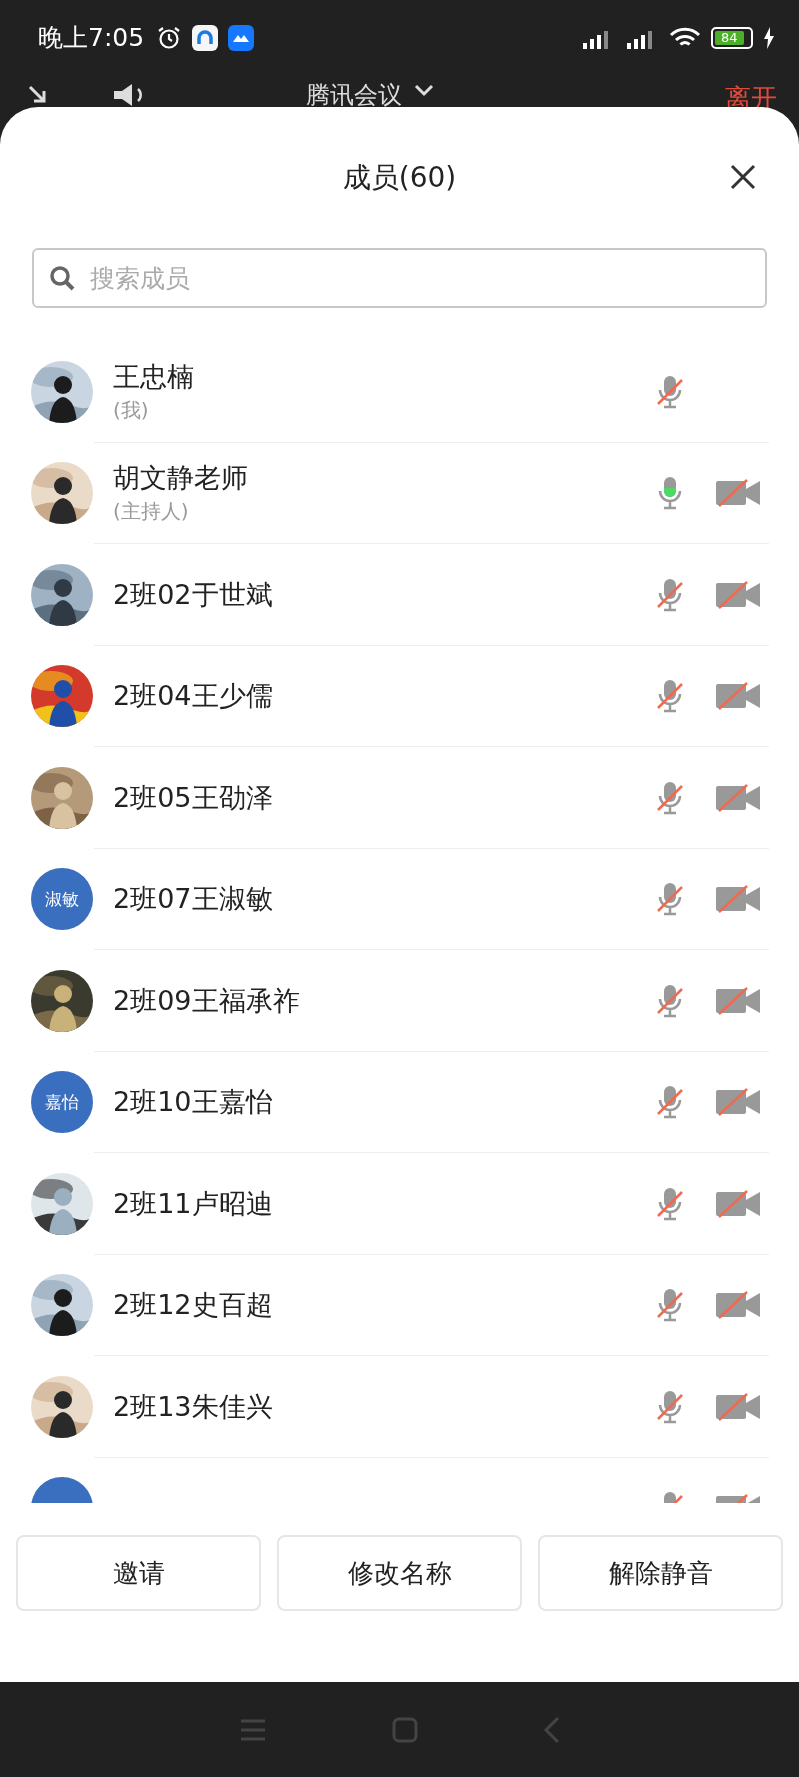  What do you see at coordinates (660, 1573) in the screenshot?
I see `action-button: 解除静音` at bounding box center [660, 1573].